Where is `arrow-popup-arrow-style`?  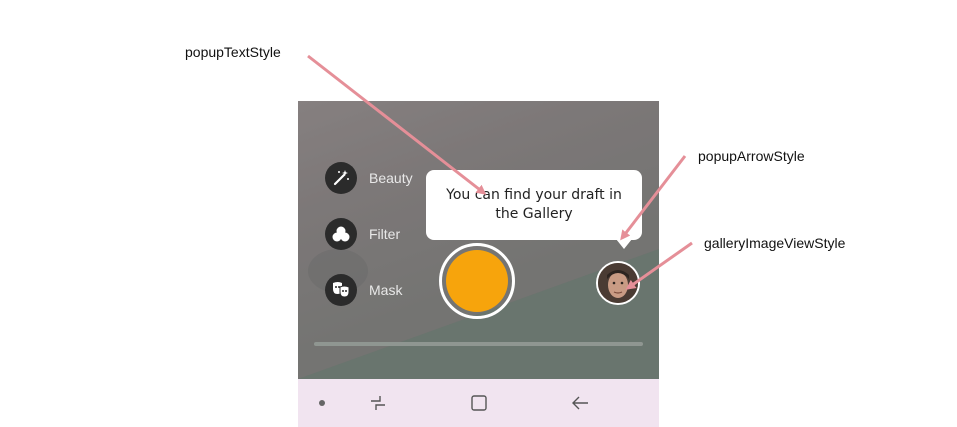
arrow-popup-arrow-style is located at coordinates (653, 198).